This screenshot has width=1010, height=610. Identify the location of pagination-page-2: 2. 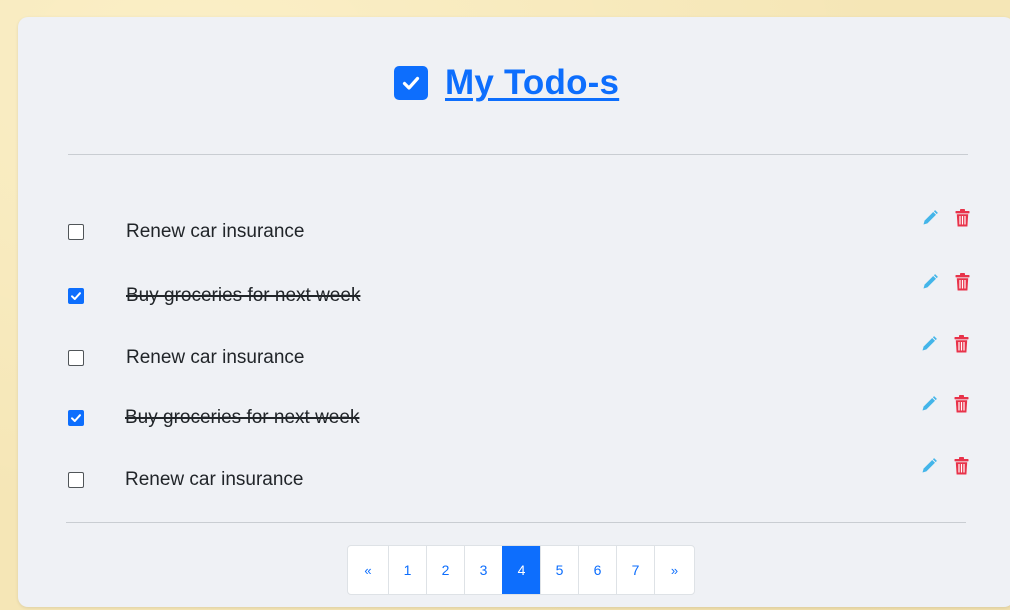
(445, 570).